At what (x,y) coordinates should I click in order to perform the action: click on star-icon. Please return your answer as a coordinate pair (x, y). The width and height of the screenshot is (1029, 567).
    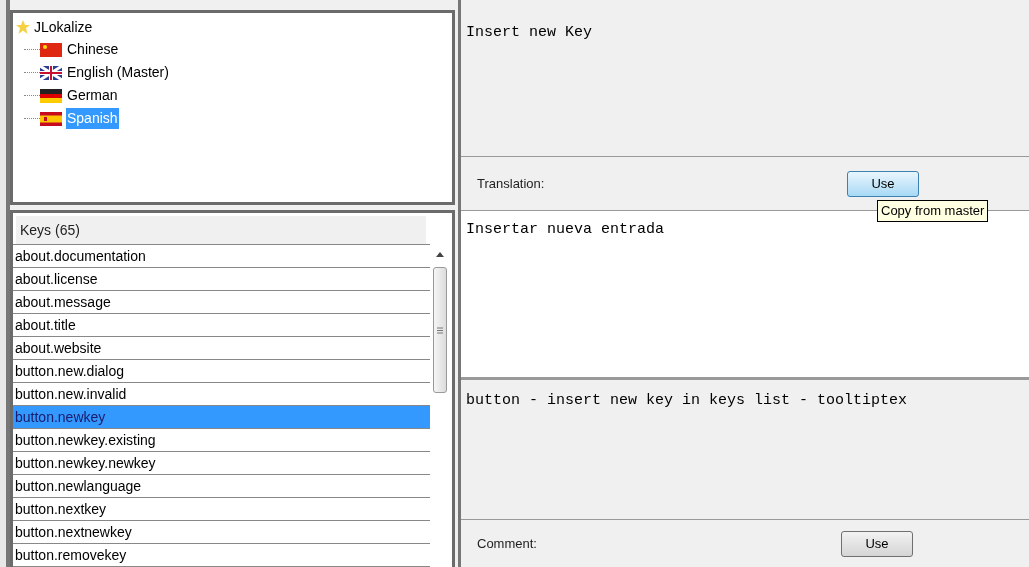
    Looking at the image, I should click on (23, 27).